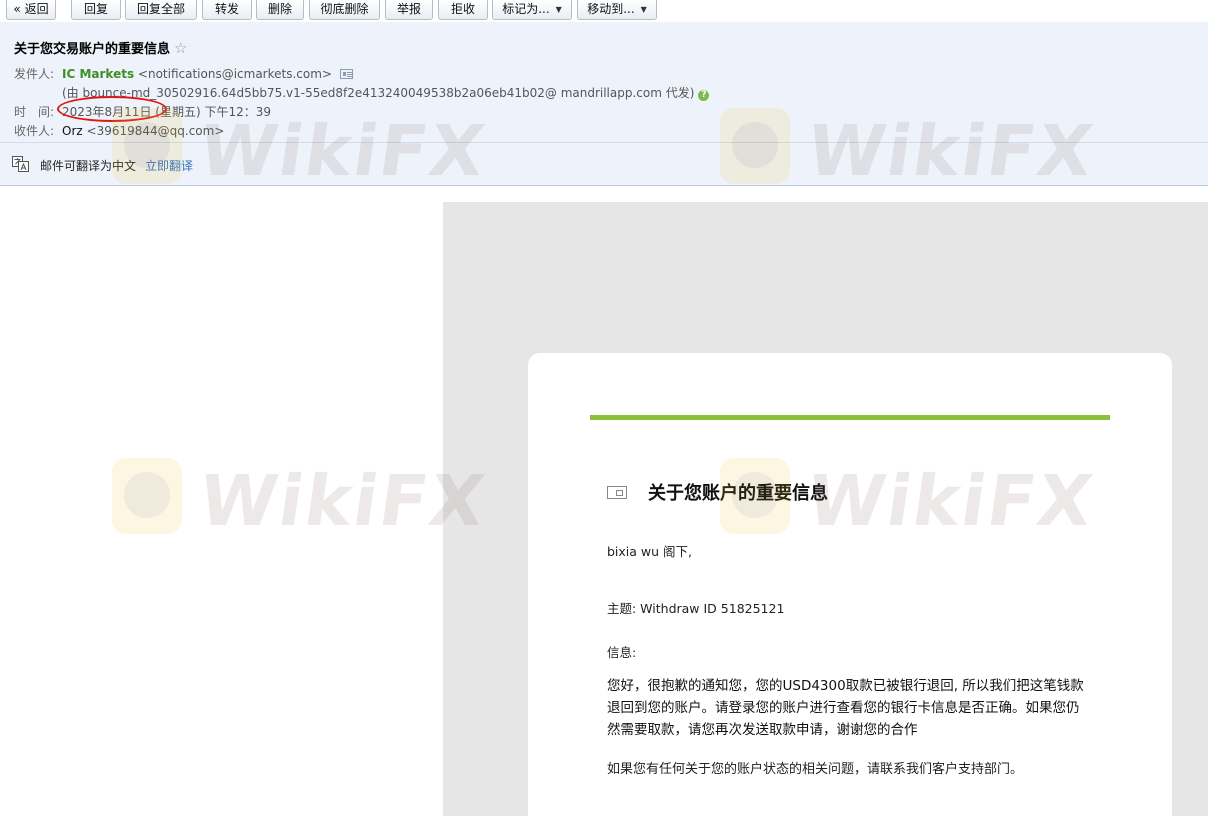 This screenshot has height=816, width=1208. What do you see at coordinates (161, 10) in the screenshot?
I see `reply-all-button: 回复全部` at bounding box center [161, 10].